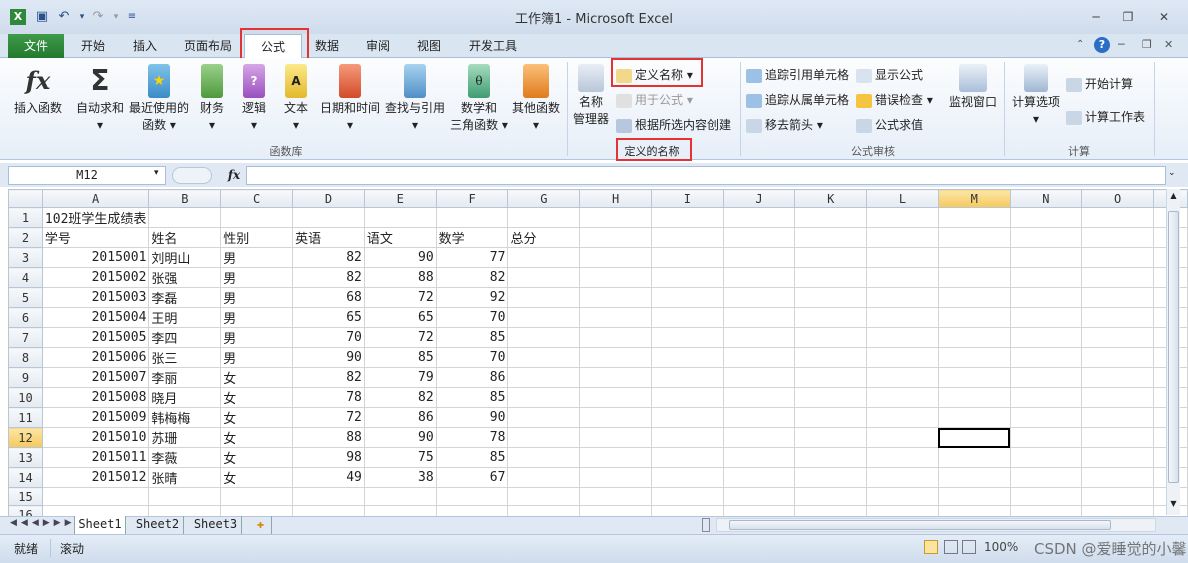 This screenshot has height=563, width=1188. Describe the element at coordinates (654, 75) in the screenshot. I see `define-name-button: 定义名称 ▾` at that location.